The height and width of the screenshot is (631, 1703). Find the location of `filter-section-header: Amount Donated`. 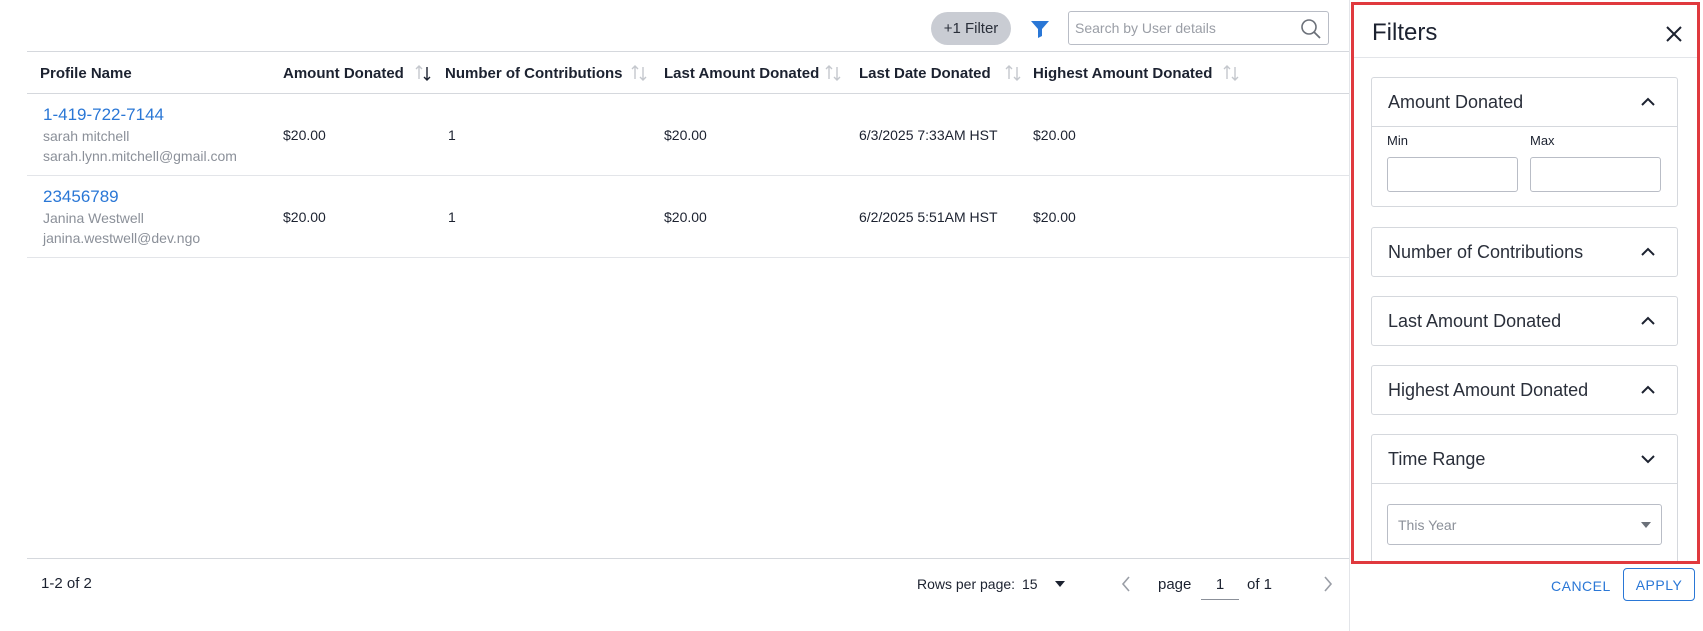

filter-section-header: Amount Donated is located at coordinates (1524, 102).